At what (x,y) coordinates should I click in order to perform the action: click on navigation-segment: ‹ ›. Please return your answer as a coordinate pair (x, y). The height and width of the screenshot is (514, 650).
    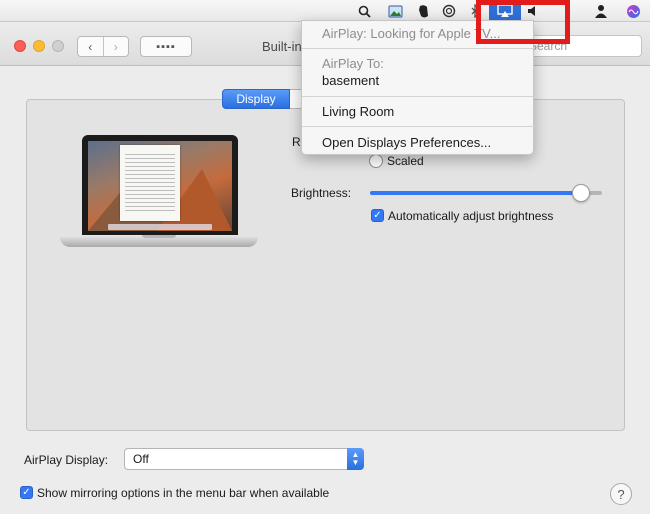
    Looking at the image, I should click on (103, 46).